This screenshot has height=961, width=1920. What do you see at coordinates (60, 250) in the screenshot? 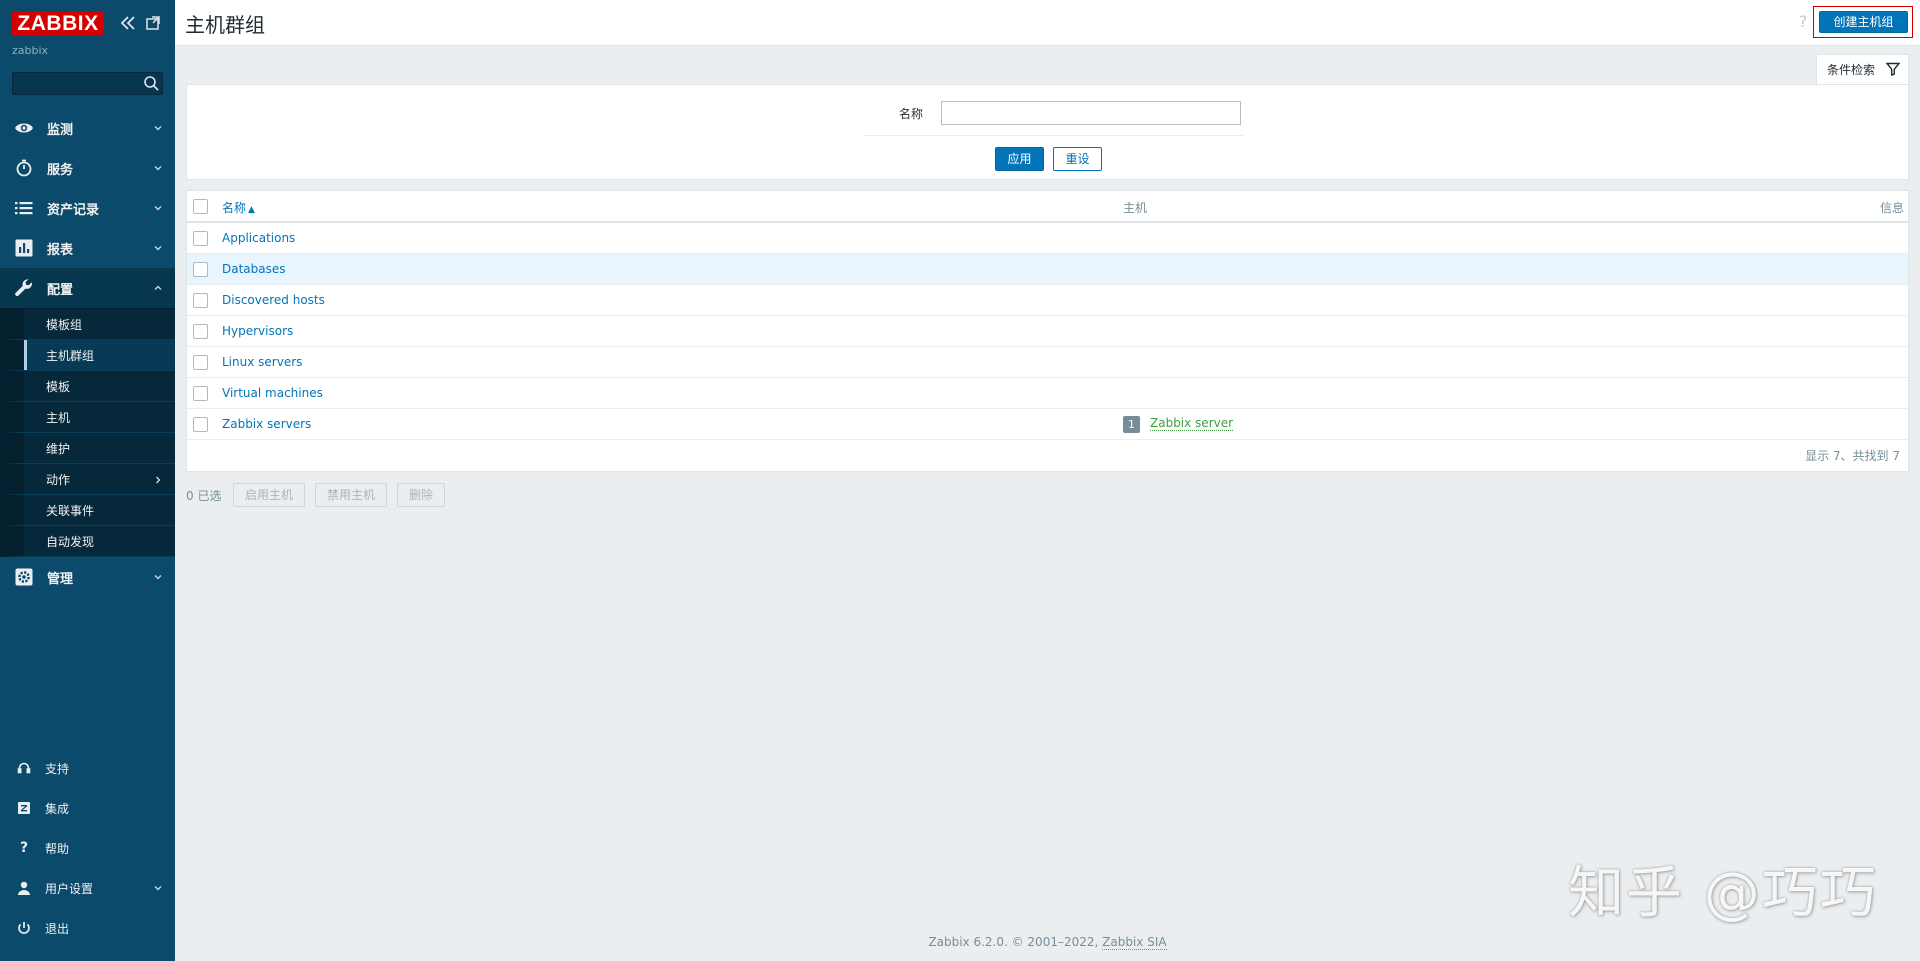
I see `menu-reports-label: 报表` at bounding box center [60, 250].